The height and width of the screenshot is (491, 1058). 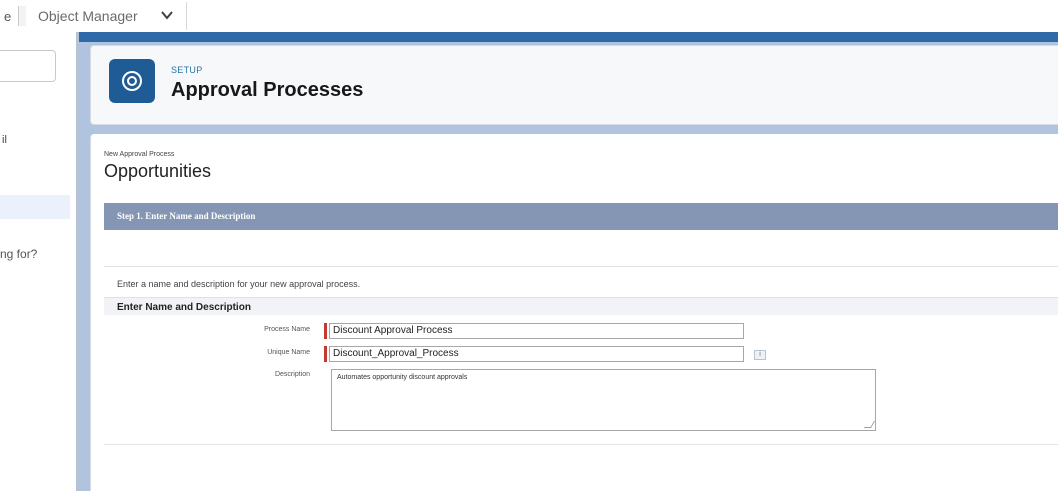 I want to click on chevron-down-icon, so click(x=169, y=16).